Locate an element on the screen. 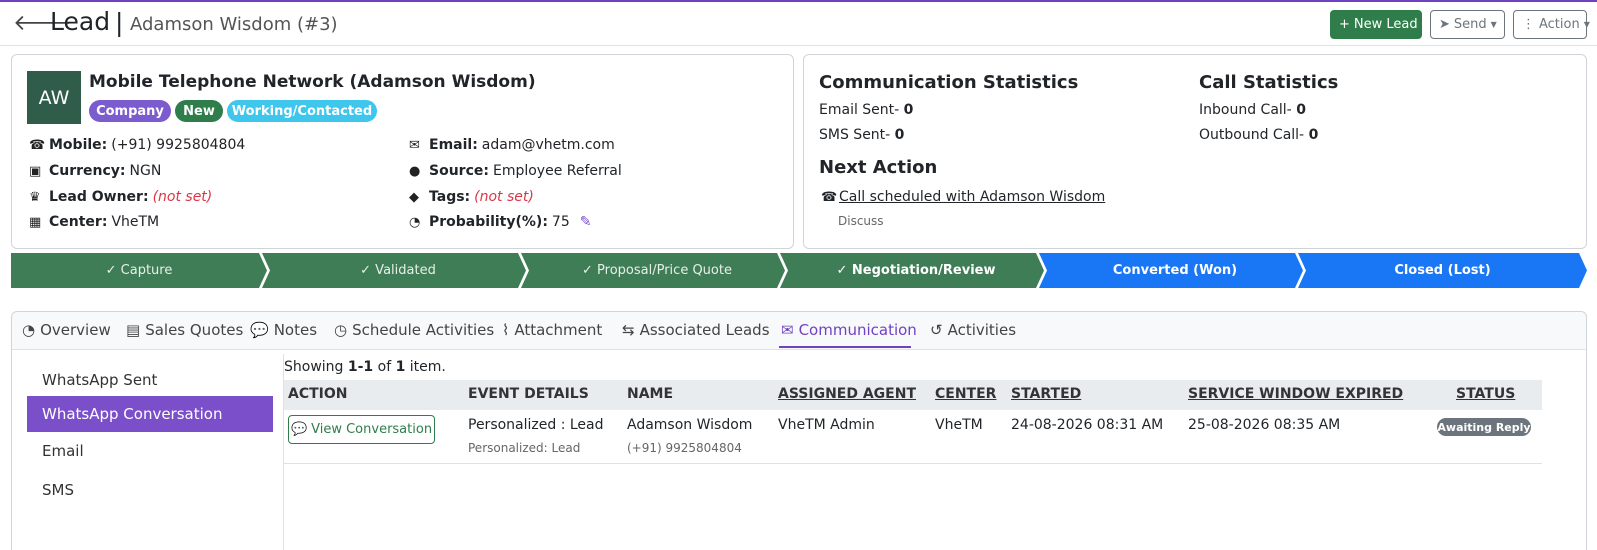 This screenshot has width=1597, height=550. send-button: ➤ Send ▼ is located at coordinates (1467, 24).